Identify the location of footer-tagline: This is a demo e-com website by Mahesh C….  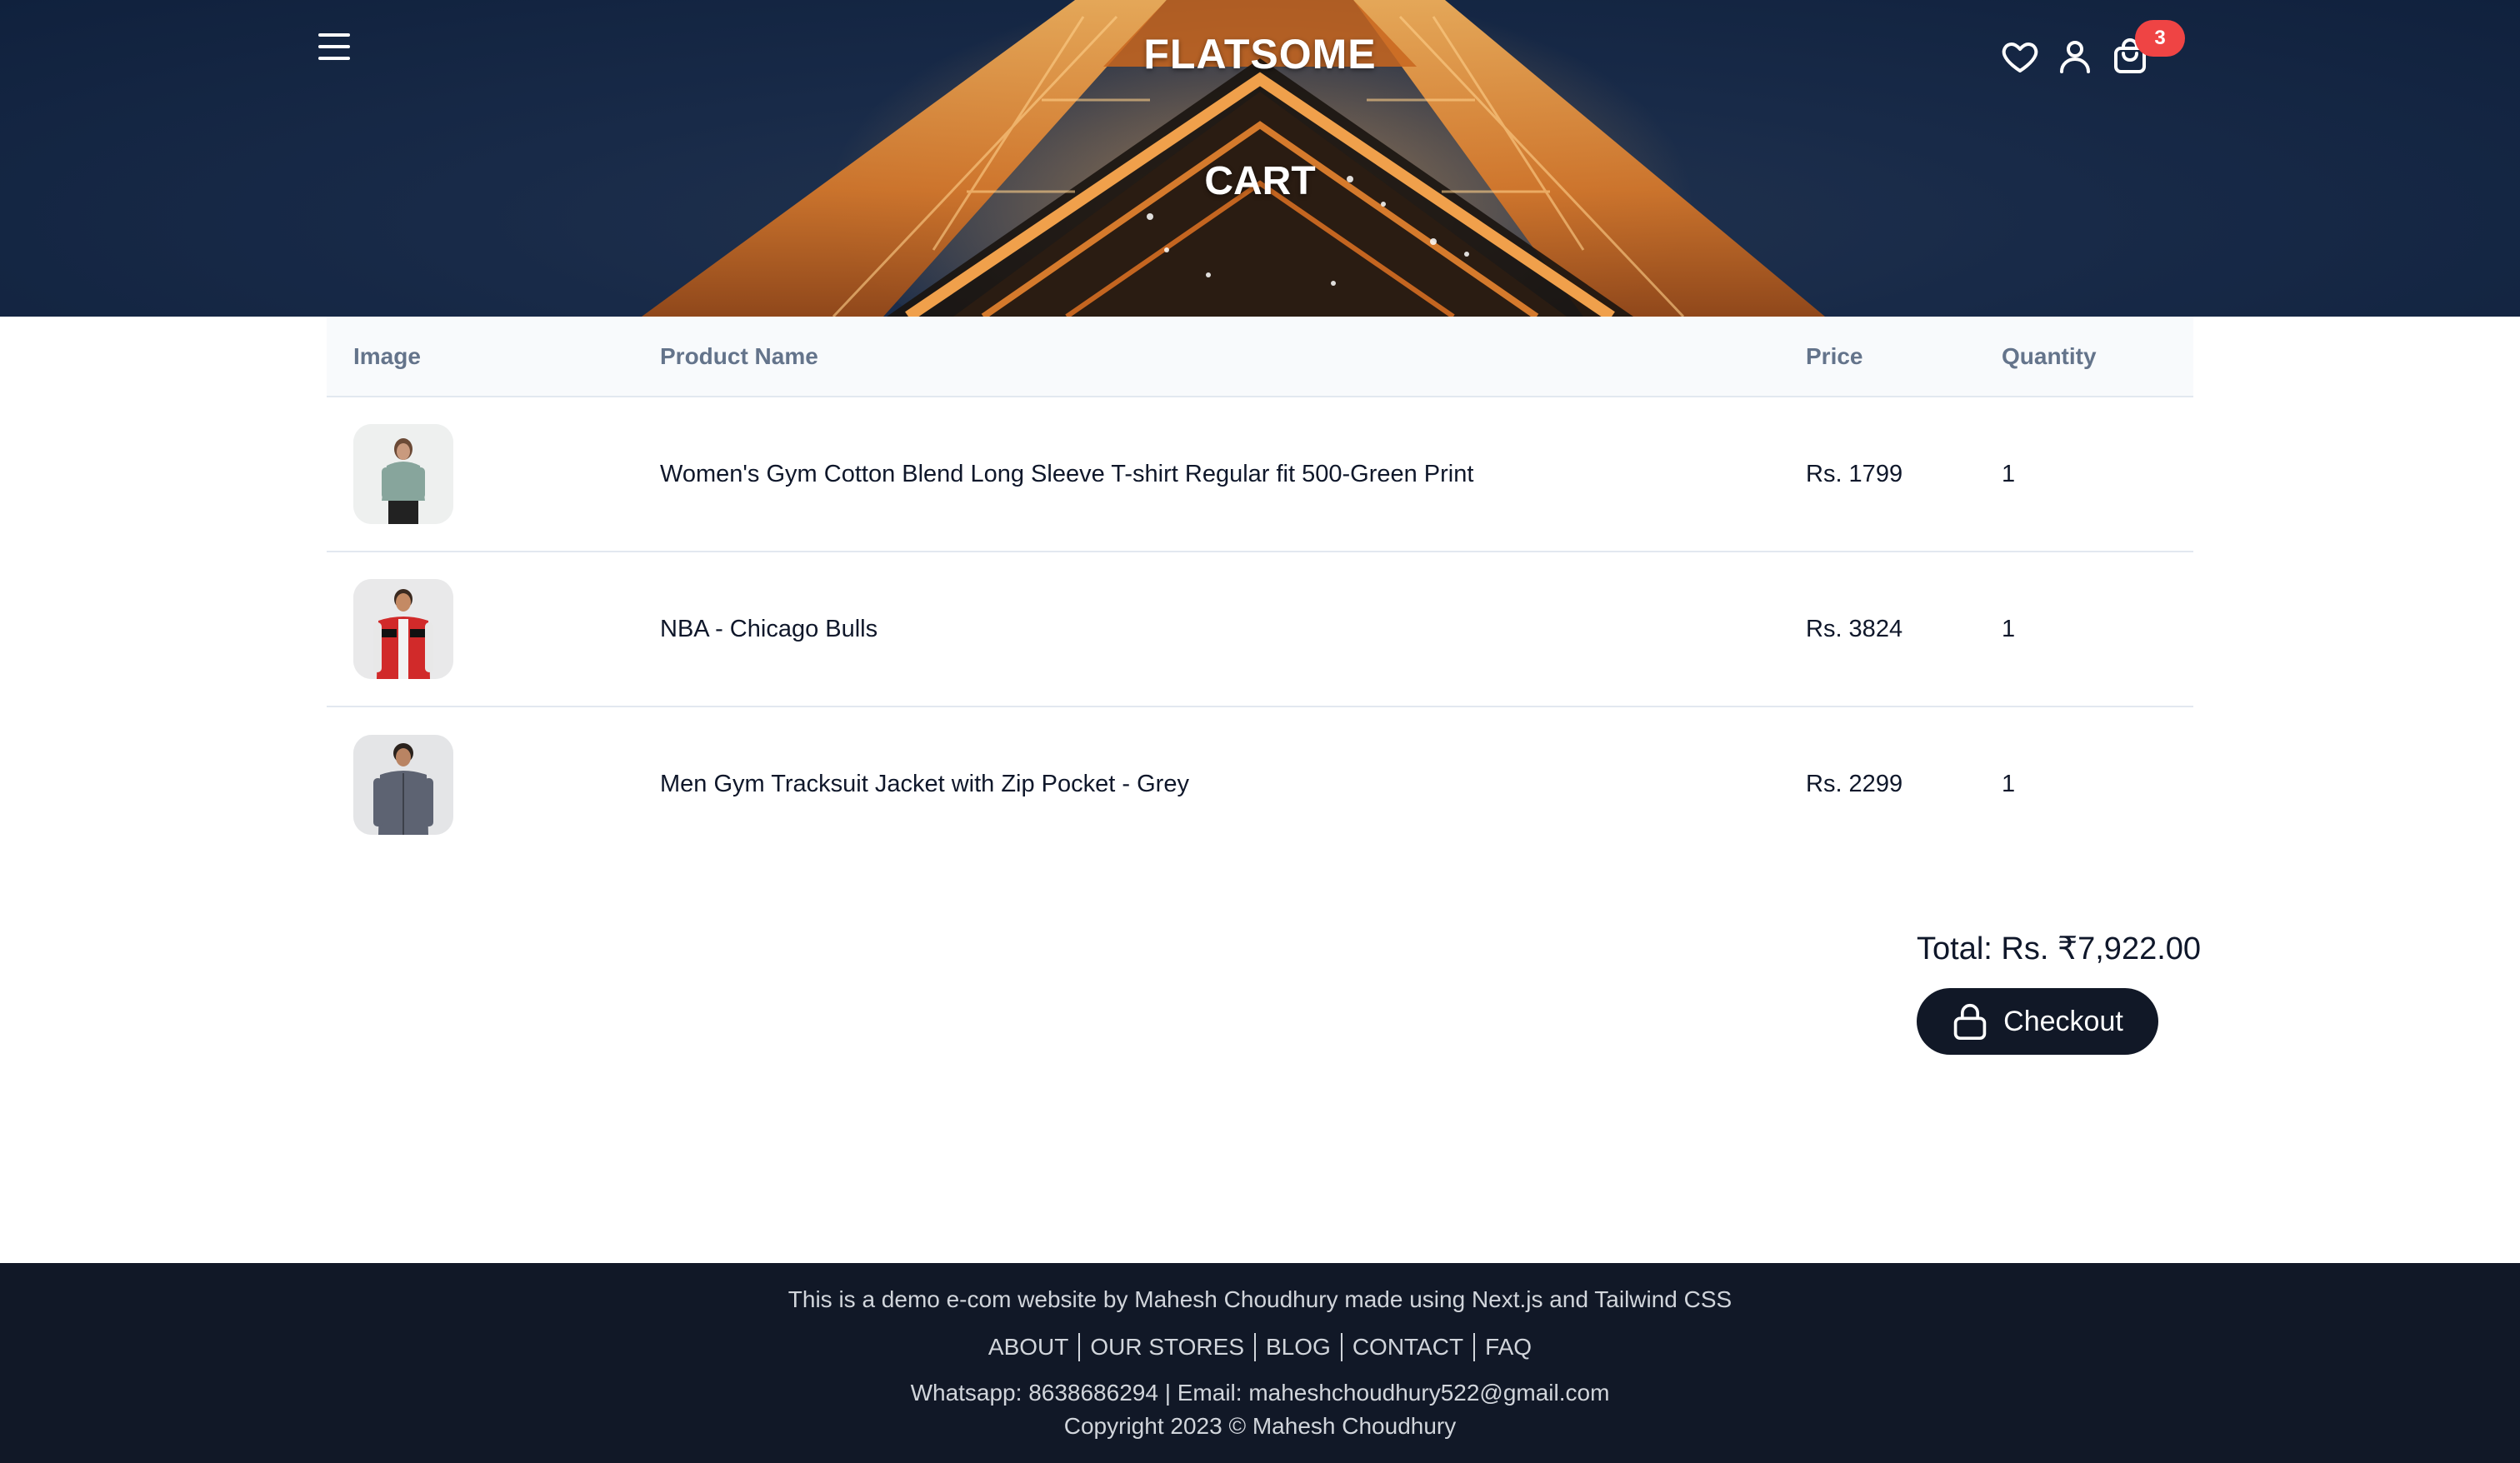
(1260, 1299).